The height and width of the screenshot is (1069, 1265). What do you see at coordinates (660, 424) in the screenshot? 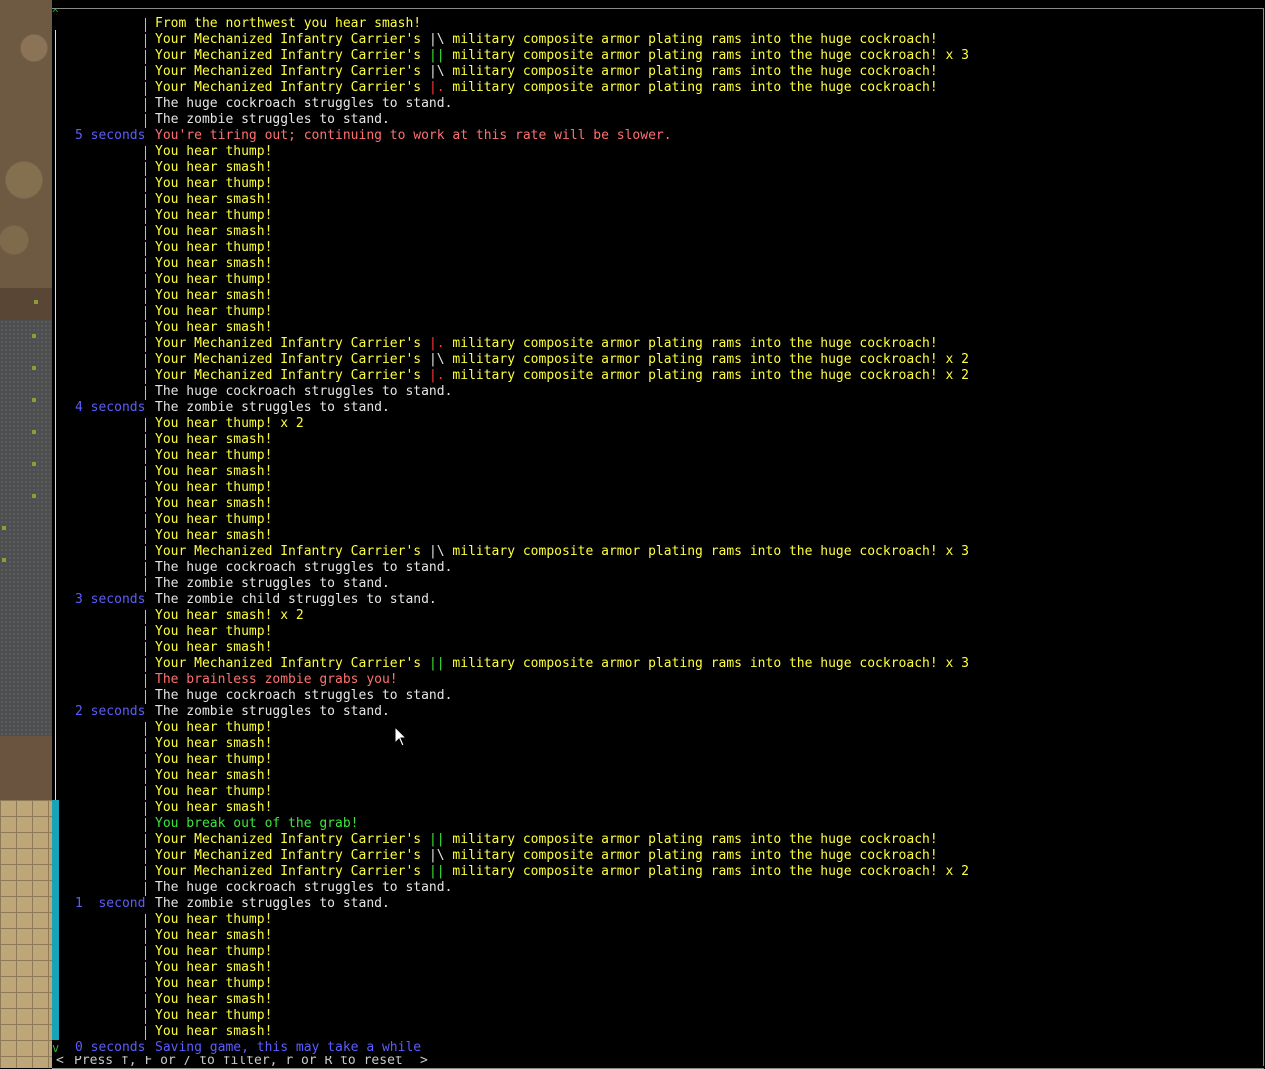
I see `log-entry: You hear thump! x 2` at bounding box center [660, 424].